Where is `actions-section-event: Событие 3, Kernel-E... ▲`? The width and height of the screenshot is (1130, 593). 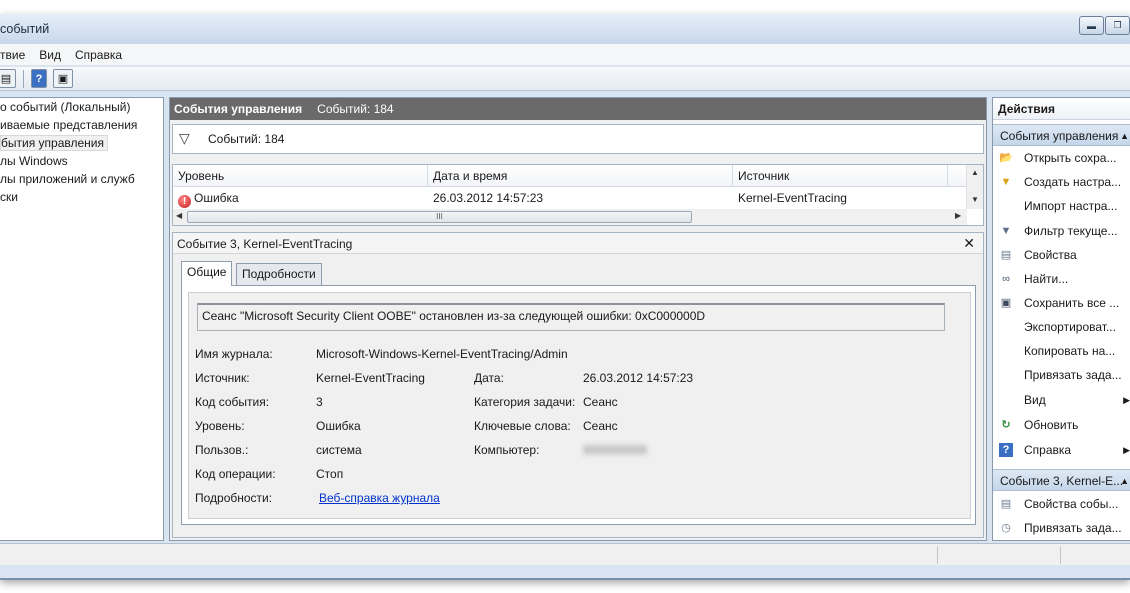 actions-section-event: Событие 3, Kernel-E... ▲ is located at coordinates (1061, 480).